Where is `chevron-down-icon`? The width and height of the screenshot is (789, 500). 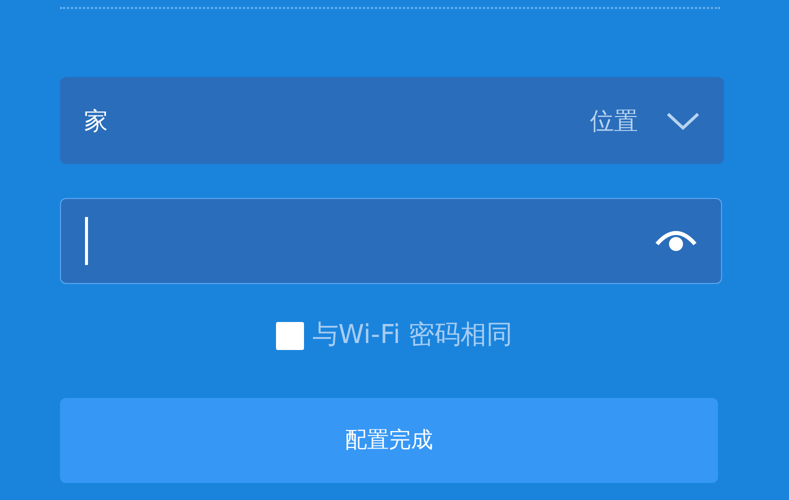 chevron-down-icon is located at coordinates (683, 120).